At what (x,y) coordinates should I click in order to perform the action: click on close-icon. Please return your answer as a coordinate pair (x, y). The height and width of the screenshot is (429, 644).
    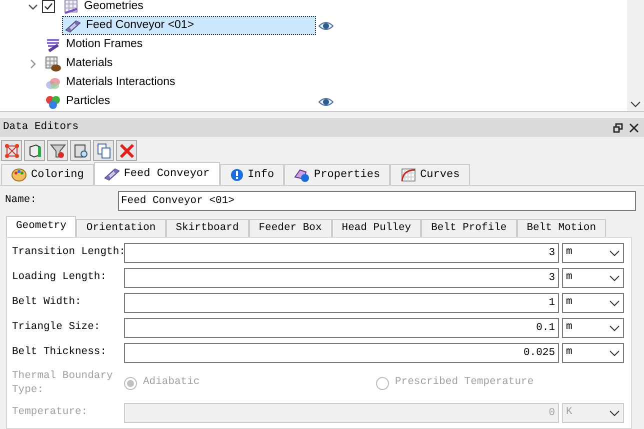
    Looking at the image, I should click on (634, 127).